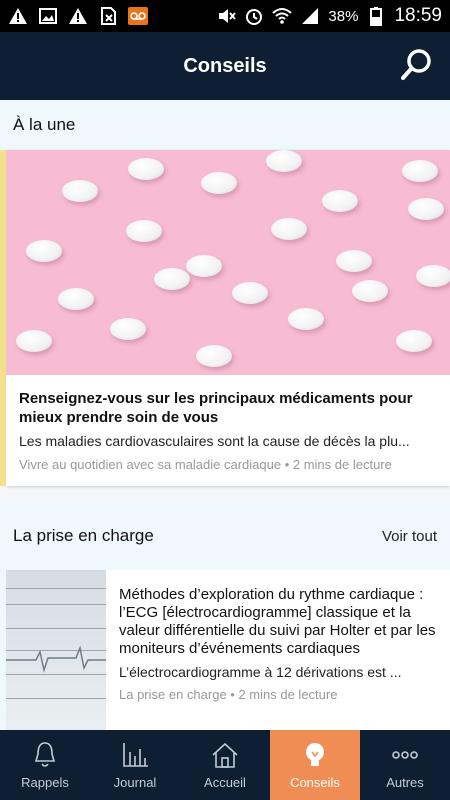  I want to click on clock: 18:59, so click(418, 15).